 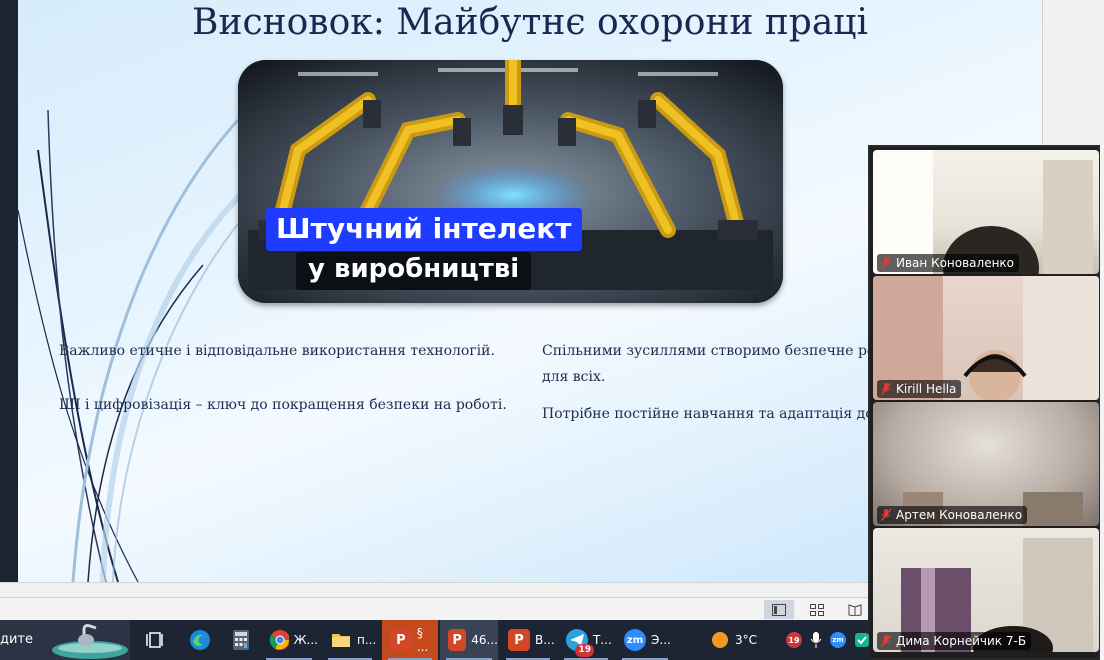 I want to click on participant-name: Иван Коноваленко, so click(x=955, y=263).